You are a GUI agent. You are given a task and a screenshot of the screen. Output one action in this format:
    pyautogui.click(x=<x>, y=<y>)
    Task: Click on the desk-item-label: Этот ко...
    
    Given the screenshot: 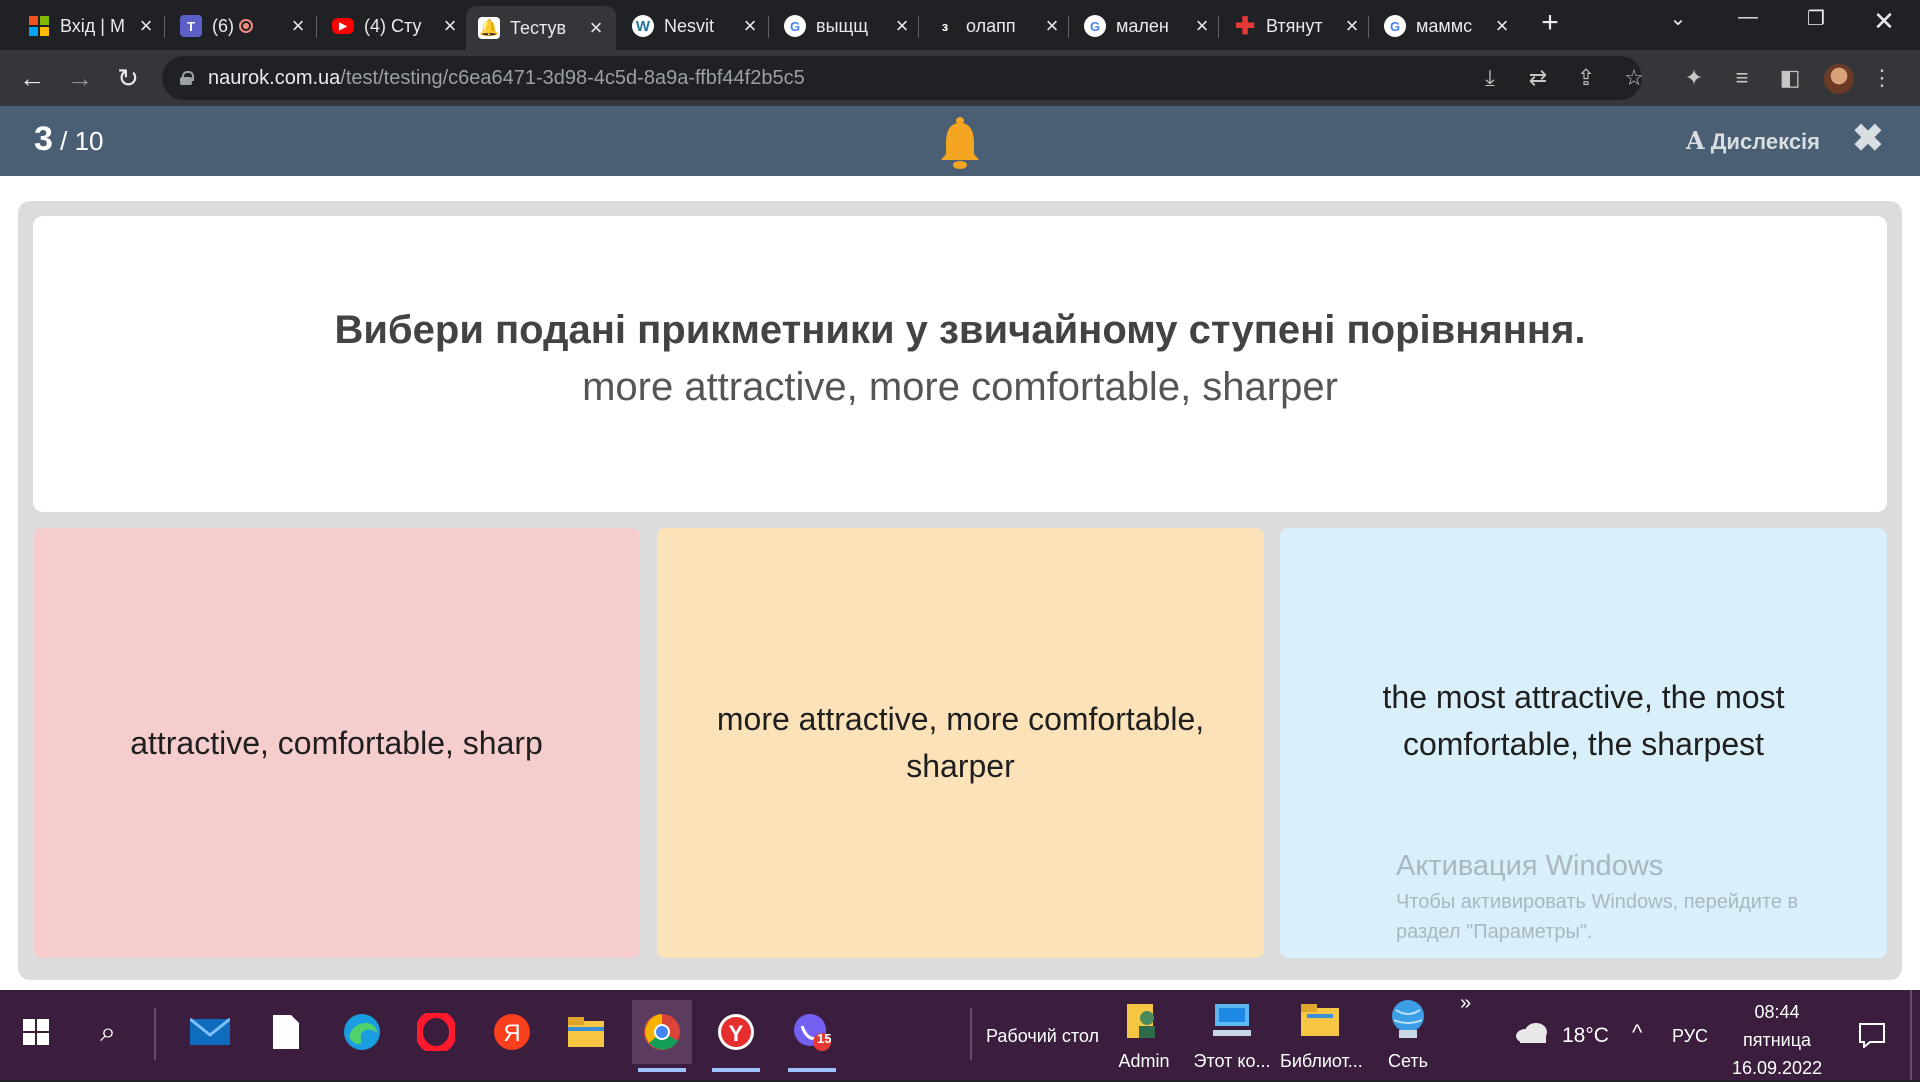 What is the action you would take?
    pyautogui.click(x=1232, y=1061)
    